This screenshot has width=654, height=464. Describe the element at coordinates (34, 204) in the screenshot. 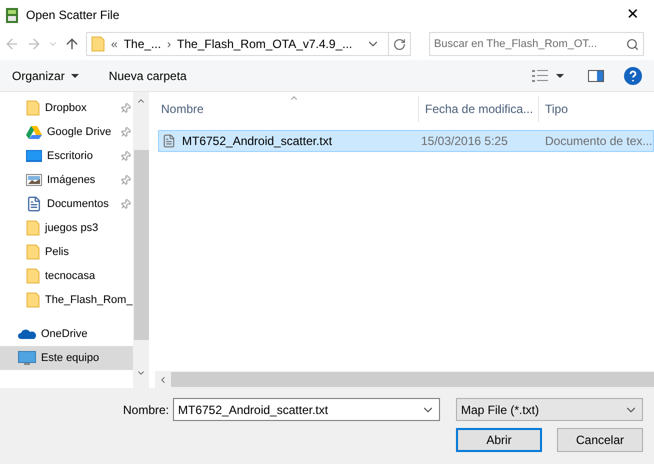

I see `document-icon` at that location.